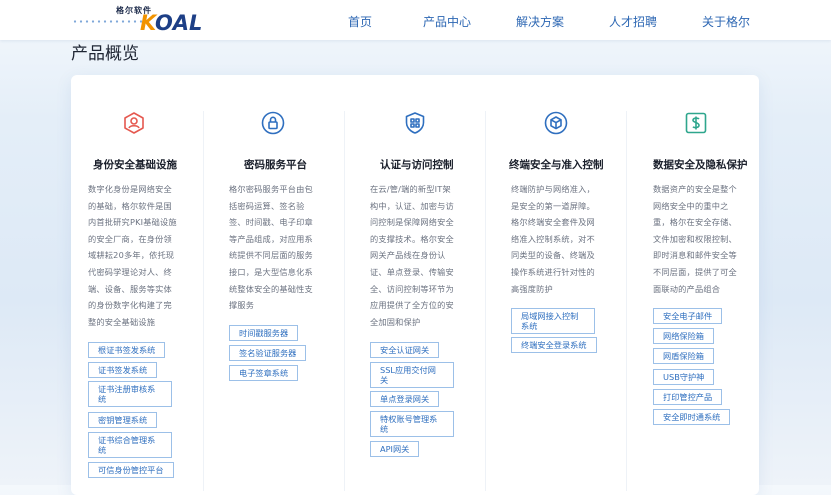 This screenshot has width=831, height=495. Describe the element at coordinates (412, 375) in the screenshot. I see `product-tag: SSL应用交付网关` at that location.